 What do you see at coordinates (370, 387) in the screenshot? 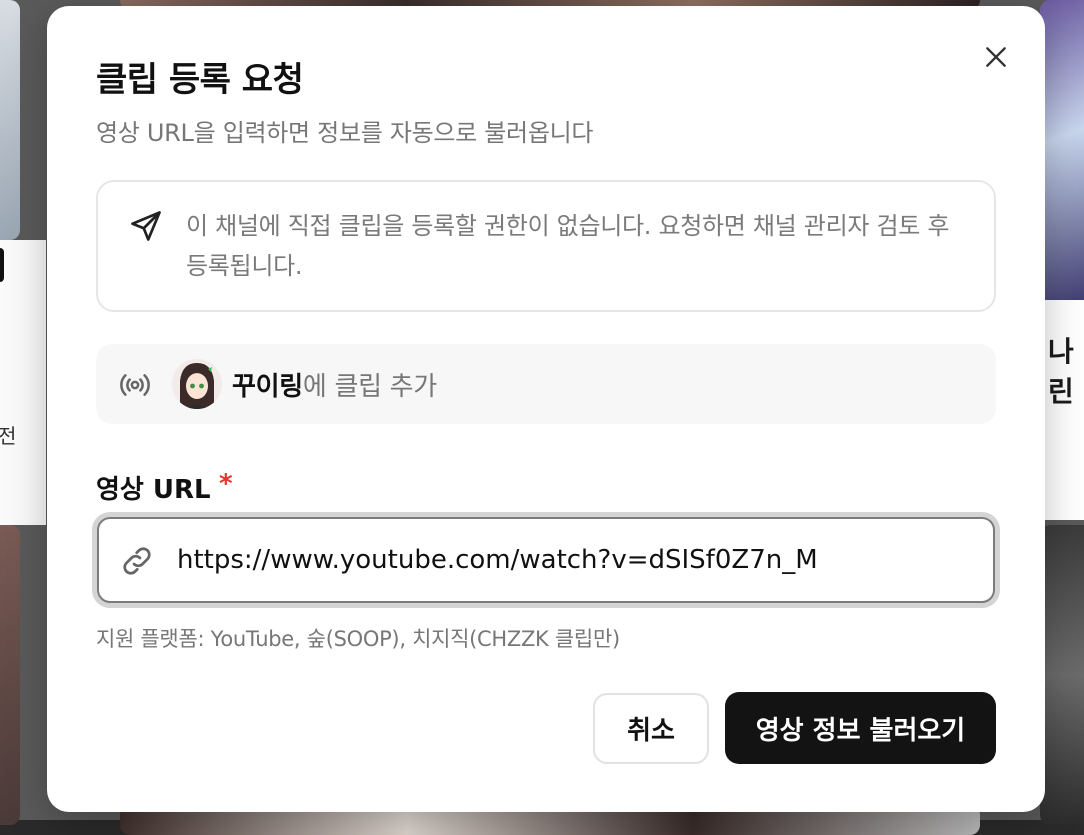
I see `channel-caption-suffix: 에 클립 추가` at bounding box center [370, 387].